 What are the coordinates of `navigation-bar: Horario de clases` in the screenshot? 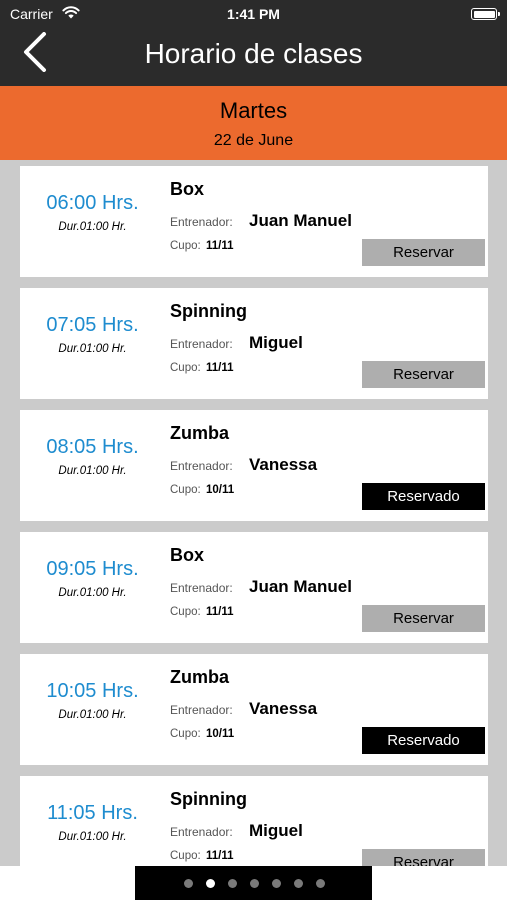 It's located at (253, 57).